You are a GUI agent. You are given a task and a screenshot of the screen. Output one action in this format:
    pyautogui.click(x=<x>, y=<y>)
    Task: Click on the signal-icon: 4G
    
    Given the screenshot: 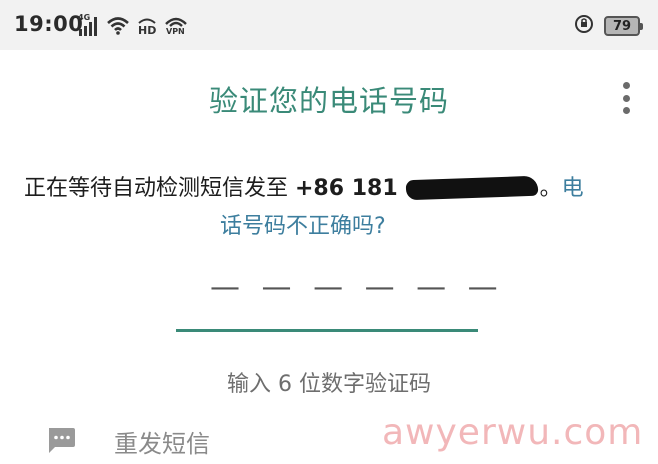 What is the action you would take?
    pyautogui.click(x=89, y=25)
    